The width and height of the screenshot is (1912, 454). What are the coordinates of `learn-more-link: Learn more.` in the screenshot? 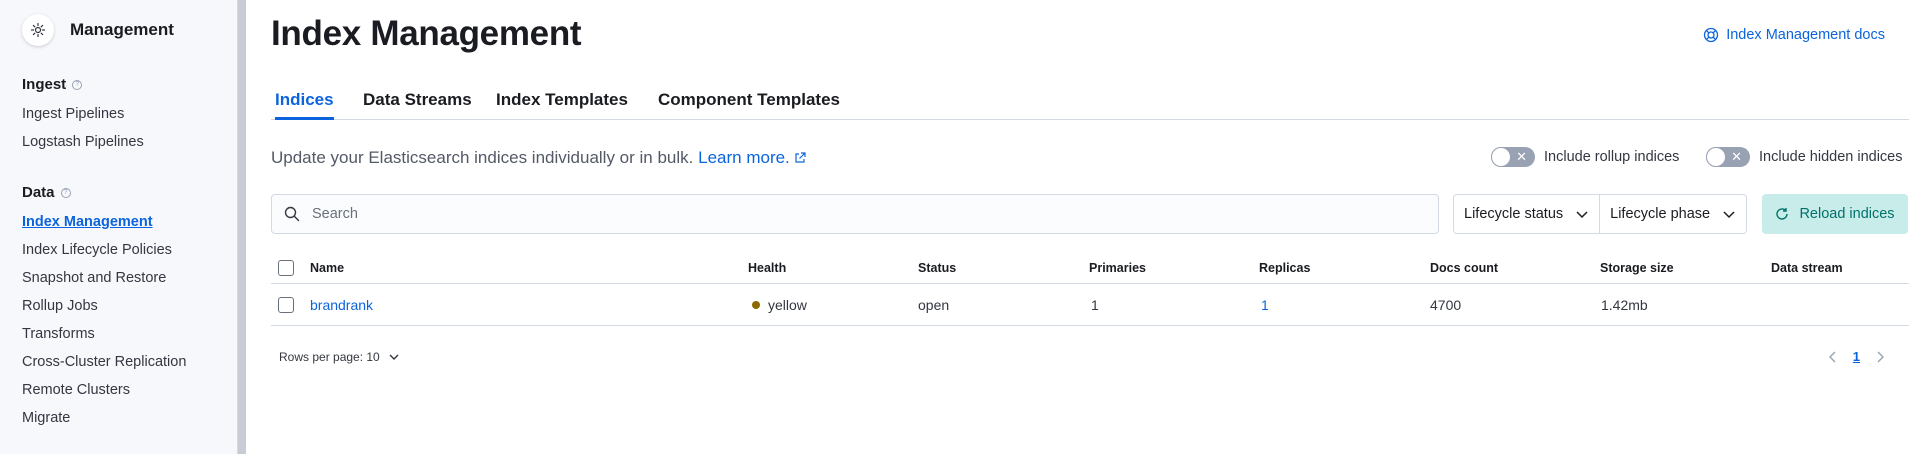 It's located at (752, 157).